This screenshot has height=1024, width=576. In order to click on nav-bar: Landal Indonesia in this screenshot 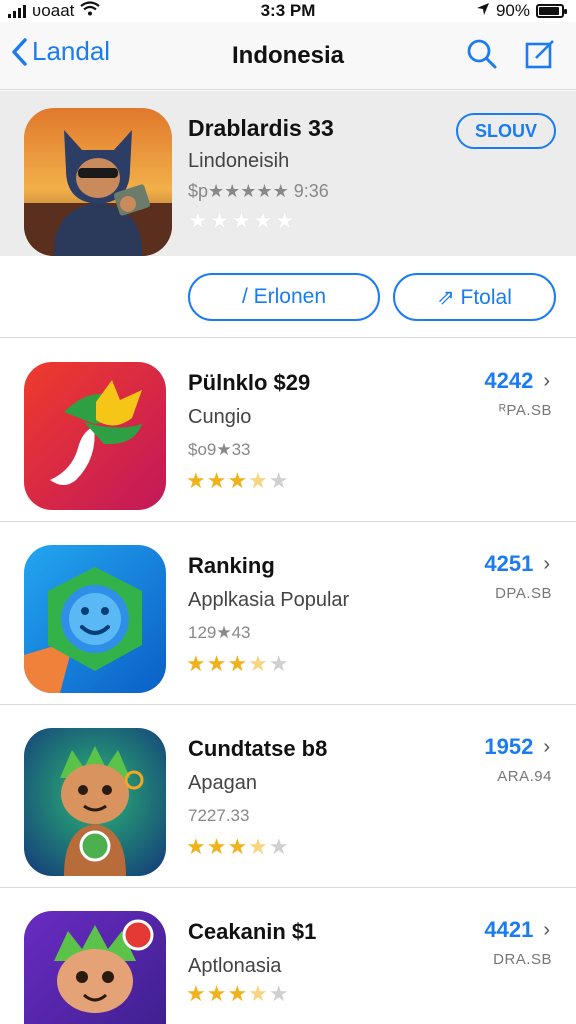, I will do `click(288, 56)`.